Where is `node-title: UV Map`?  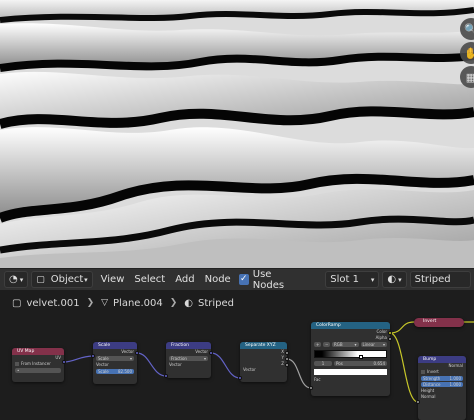
node-title: UV Map is located at coordinates (38, 351).